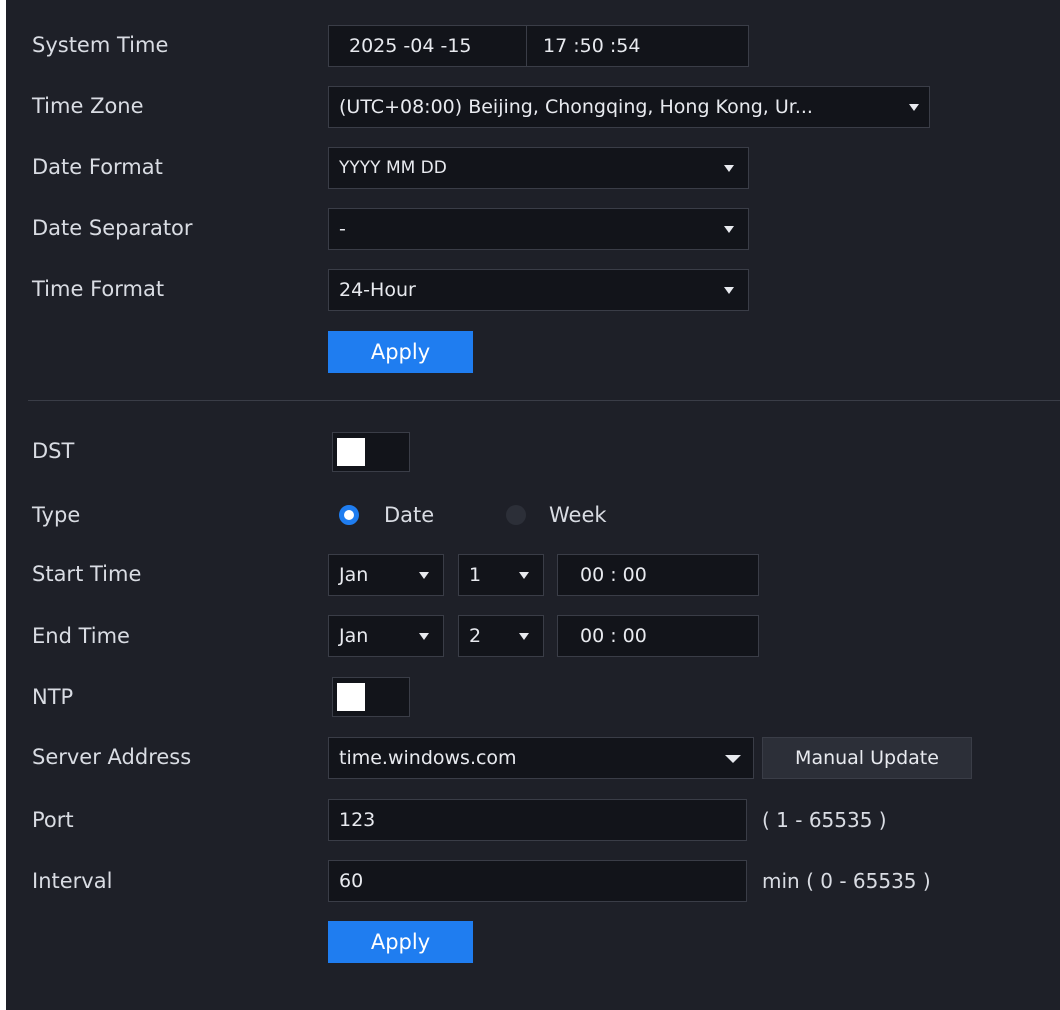  What do you see at coordinates (386, 636) in the screenshot?
I see `end-month-select: Jan` at bounding box center [386, 636].